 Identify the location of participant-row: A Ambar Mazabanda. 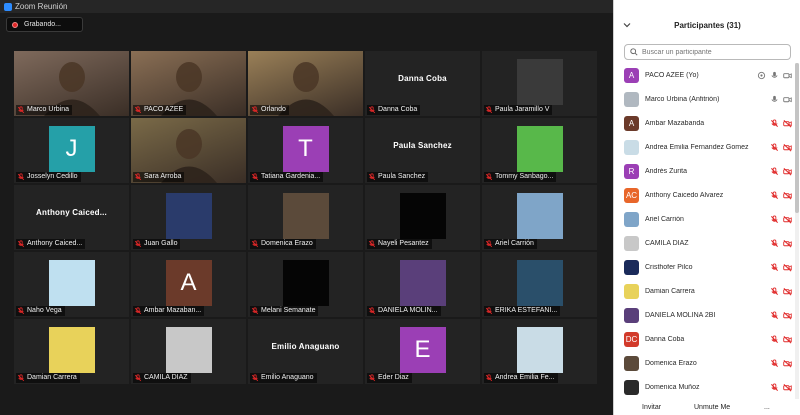
(704, 123).